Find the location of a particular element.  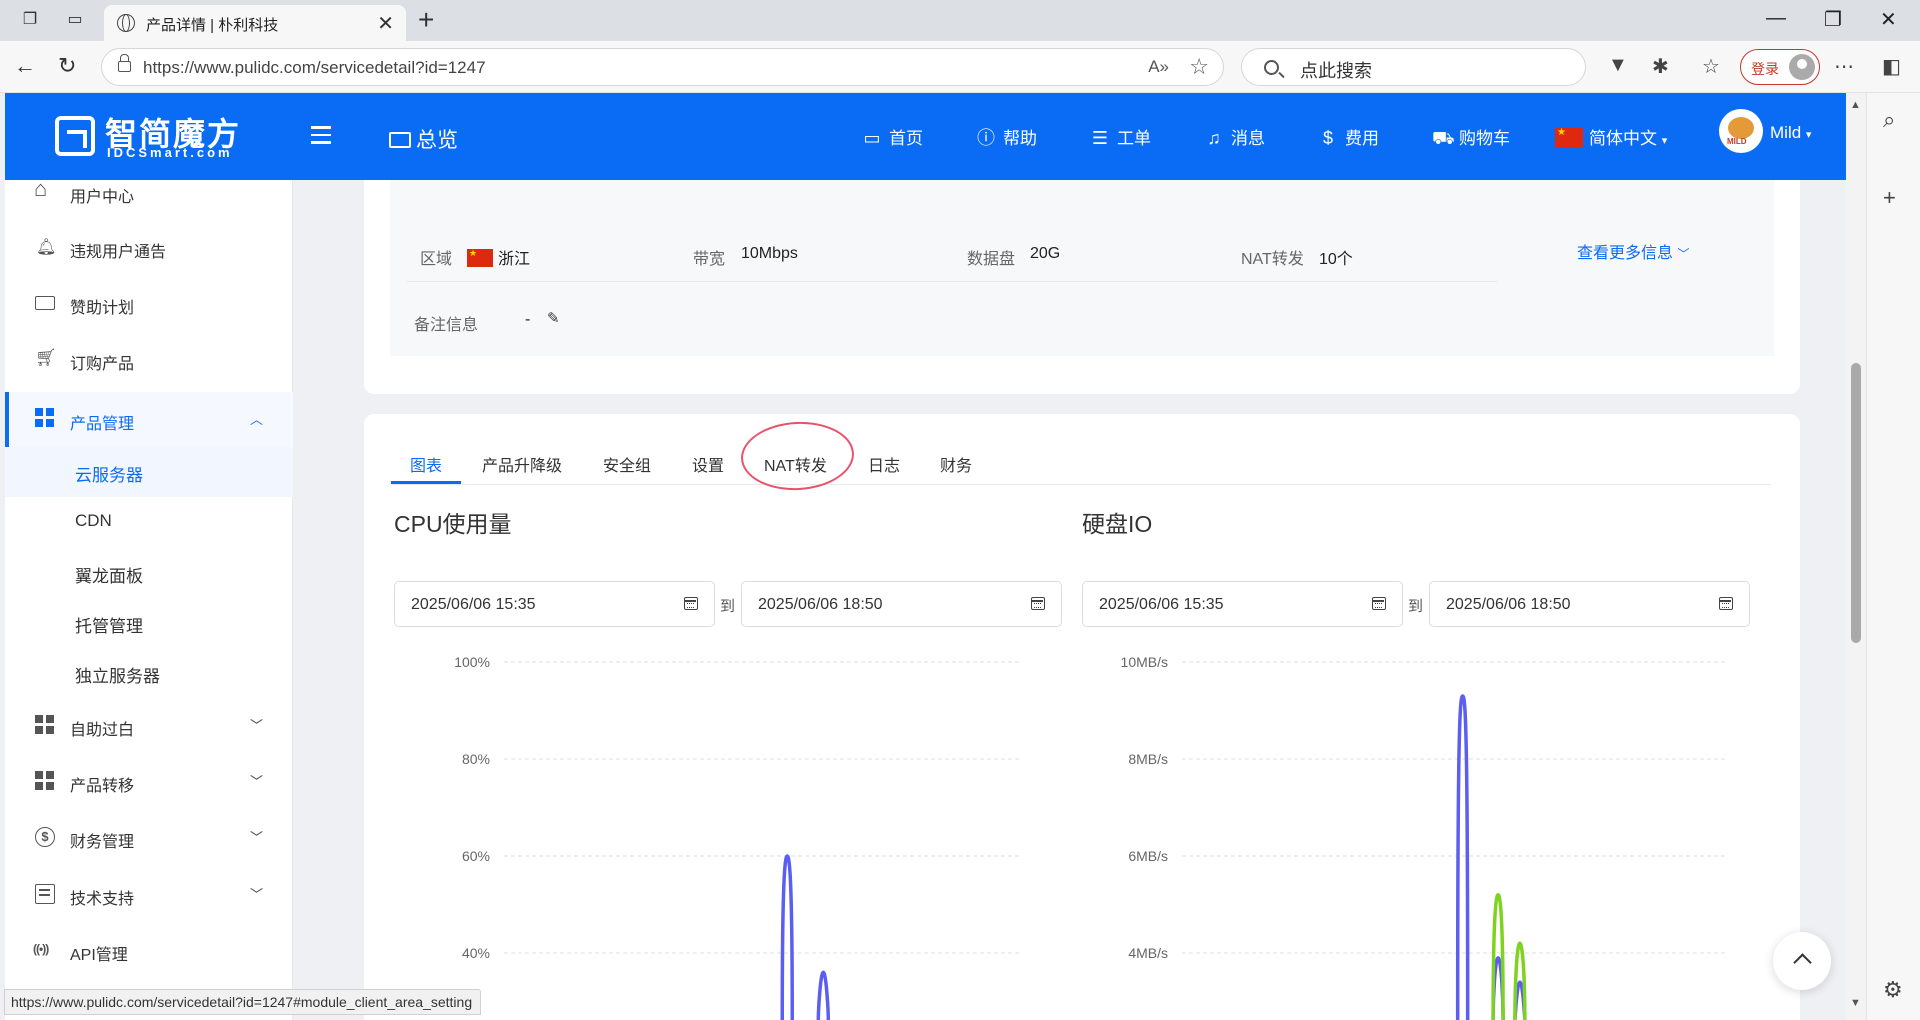

nav-home: ▭ 首页 is located at coordinates (892, 136).